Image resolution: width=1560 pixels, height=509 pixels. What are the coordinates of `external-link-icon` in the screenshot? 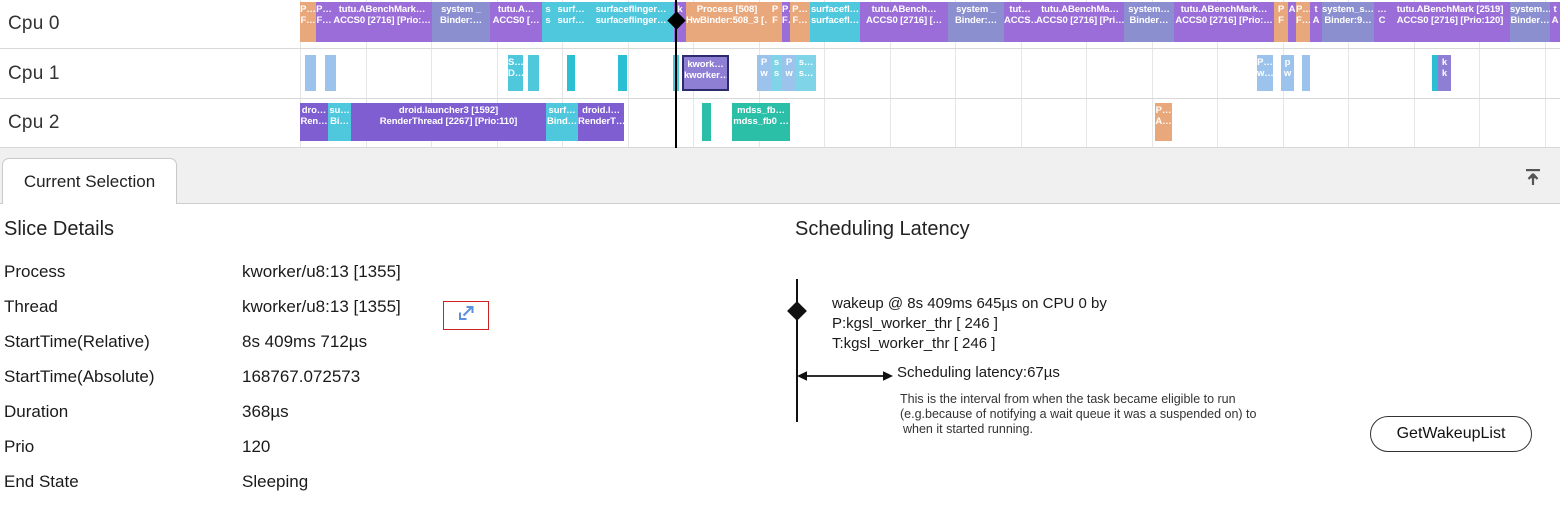 It's located at (466, 315).